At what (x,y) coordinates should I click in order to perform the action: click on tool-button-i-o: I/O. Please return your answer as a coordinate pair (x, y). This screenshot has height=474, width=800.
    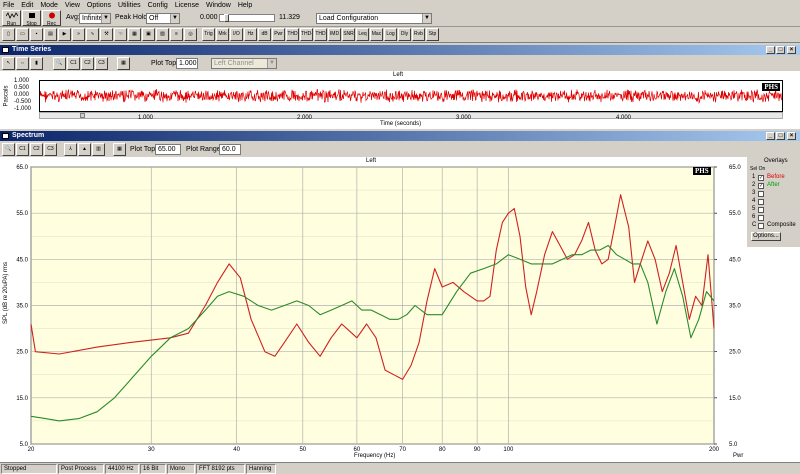
    Looking at the image, I should click on (236, 34).